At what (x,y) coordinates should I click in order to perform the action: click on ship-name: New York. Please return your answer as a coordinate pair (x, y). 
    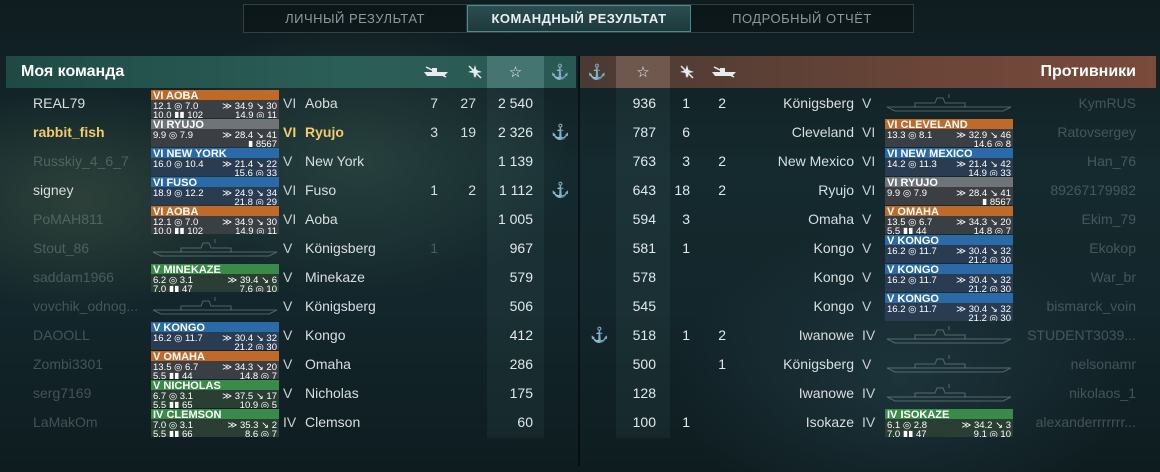
    Looking at the image, I should click on (335, 161).